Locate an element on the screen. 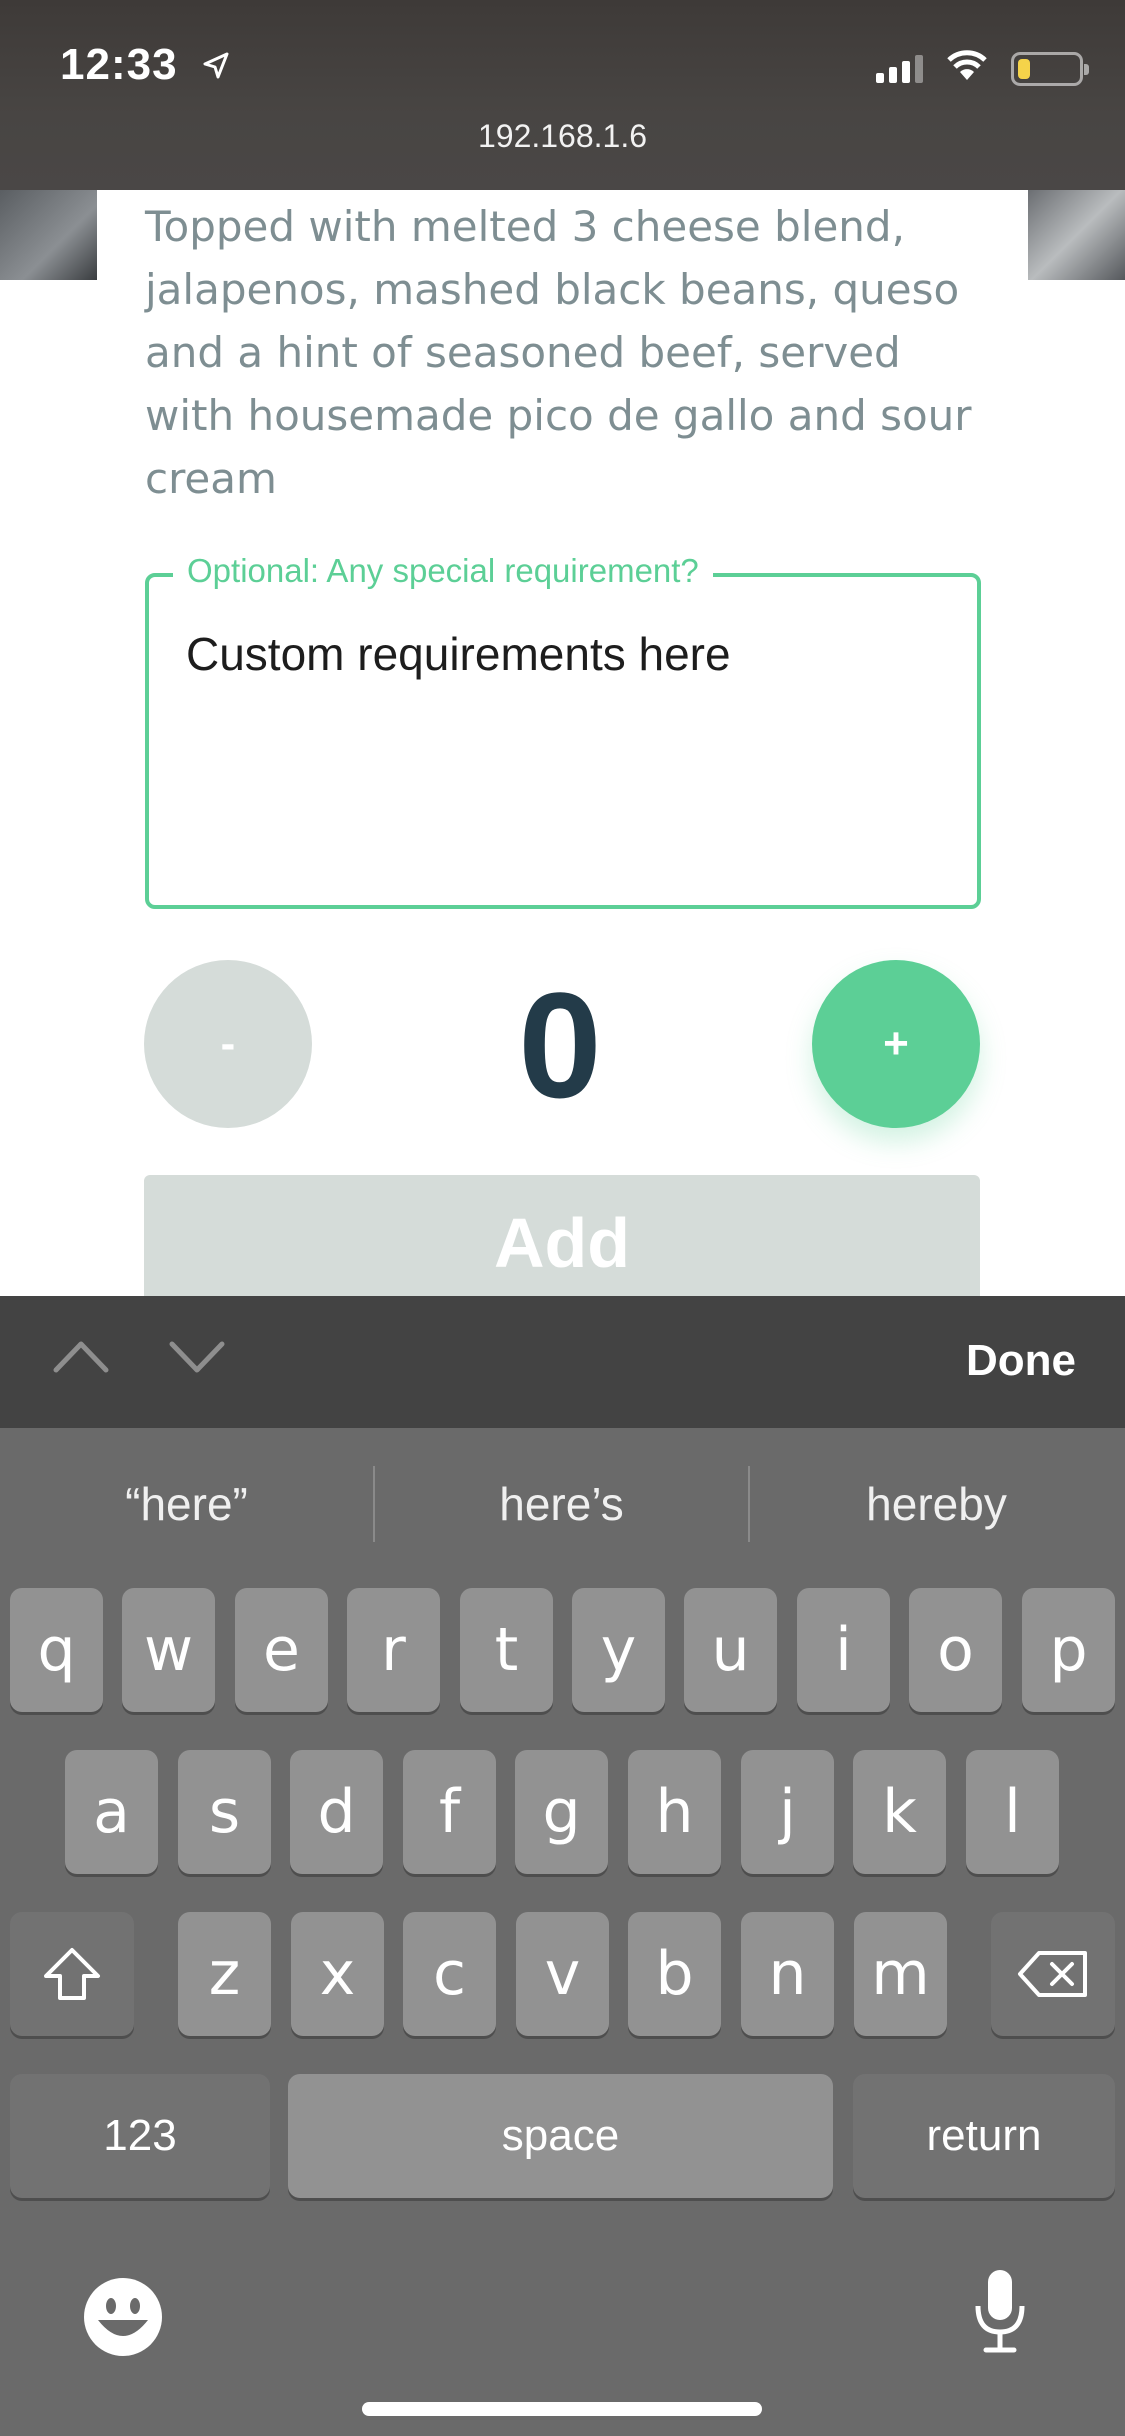  key-x: x is located at coordinates (337, 1974).